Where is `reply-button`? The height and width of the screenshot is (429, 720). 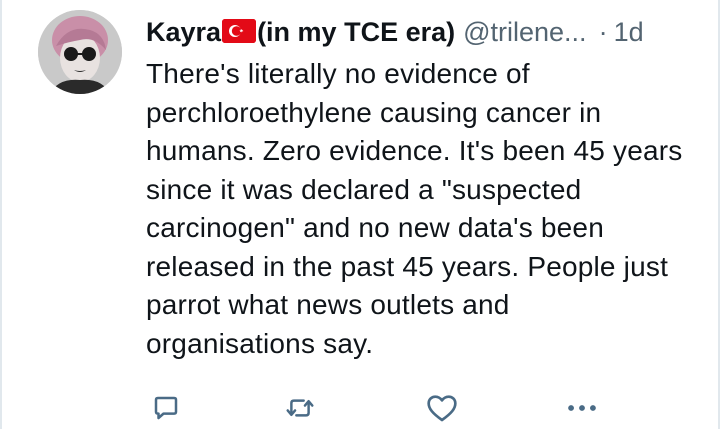
reply-button is located at coordinates (166, 408).